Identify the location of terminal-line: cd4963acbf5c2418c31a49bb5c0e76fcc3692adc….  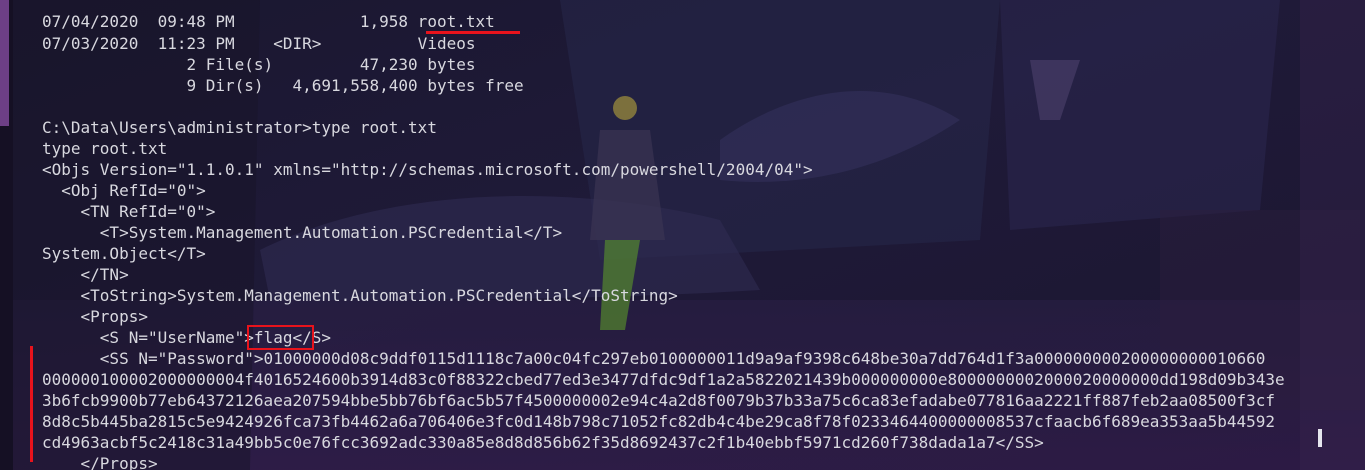
(543, 442).